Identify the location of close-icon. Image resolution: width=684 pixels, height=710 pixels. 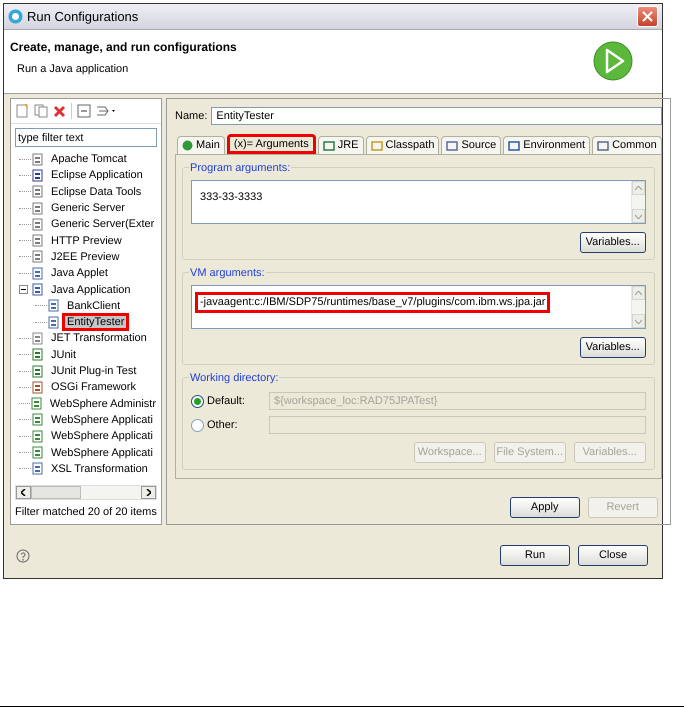
(647, 16).